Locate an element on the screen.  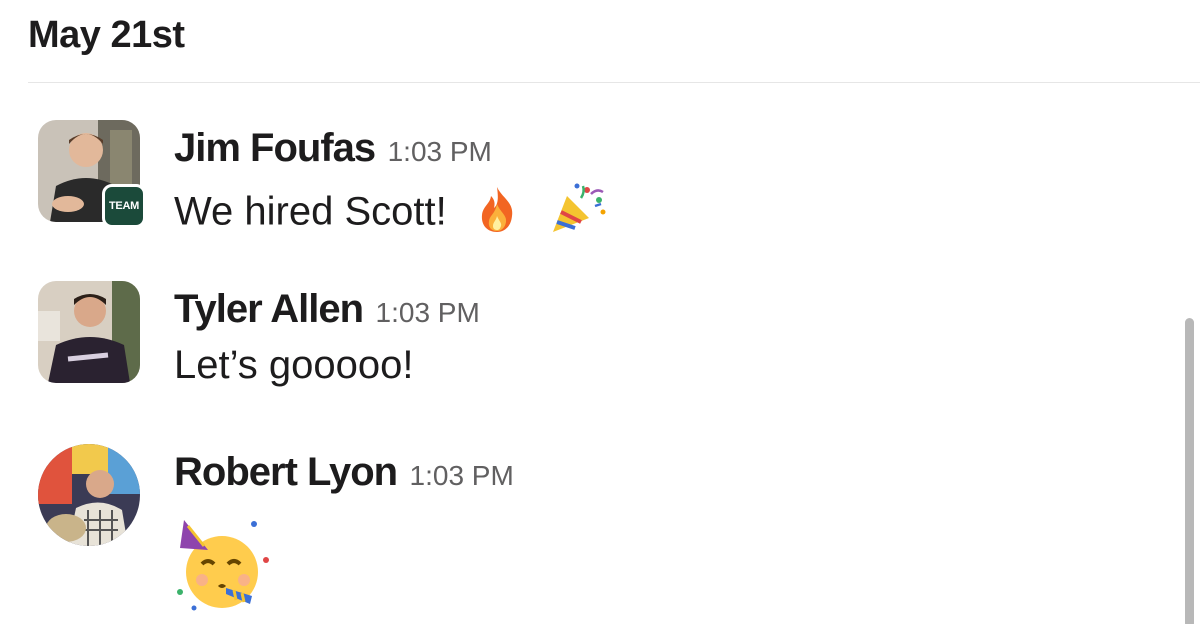
message-header: Robert Lyon 1:03 PM is located at coordinates (344, 472).